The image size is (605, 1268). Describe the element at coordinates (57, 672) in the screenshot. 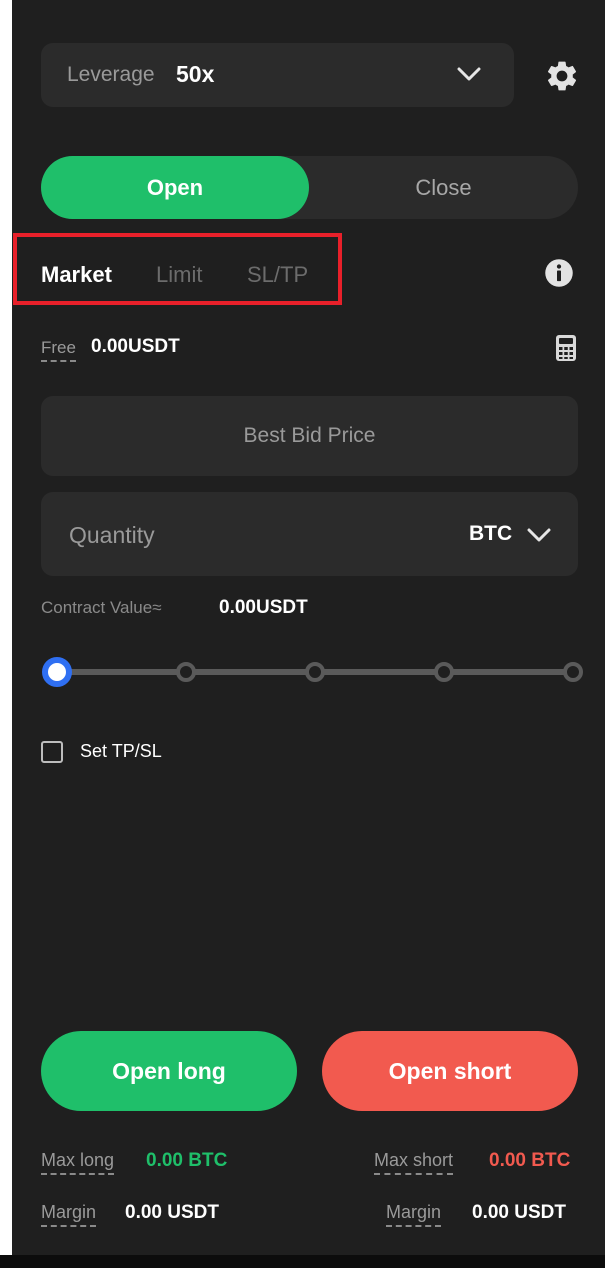

I see `slider-thumb` at that location.